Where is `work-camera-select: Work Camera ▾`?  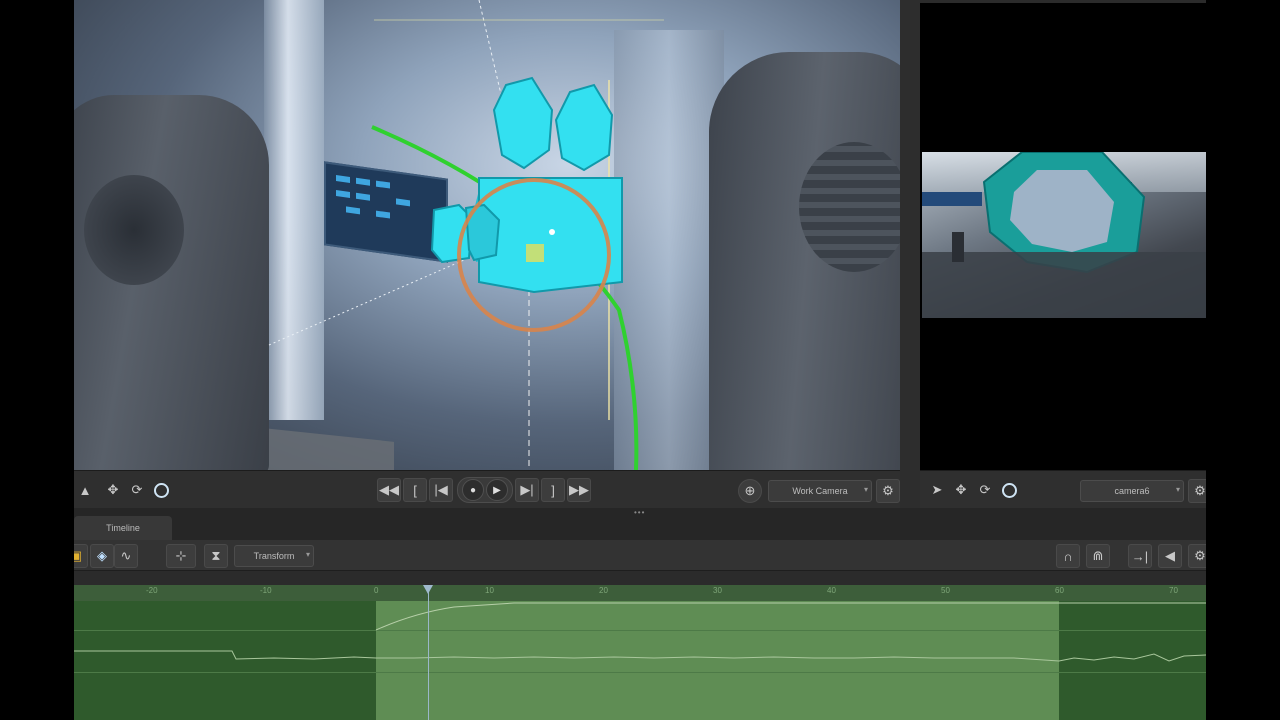 work-camera-select: Work Camera ▾ is located at coordinates (820, 491).